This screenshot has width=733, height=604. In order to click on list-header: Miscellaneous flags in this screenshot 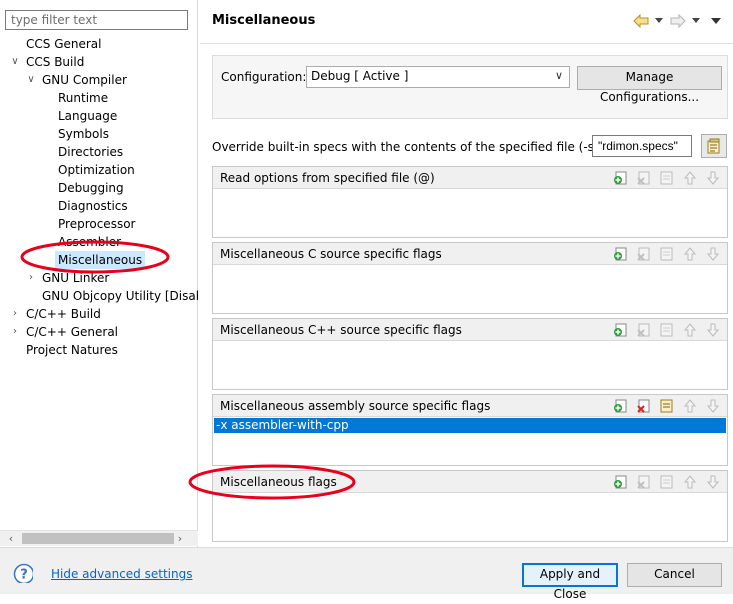, I will do `click(470, 482)`.